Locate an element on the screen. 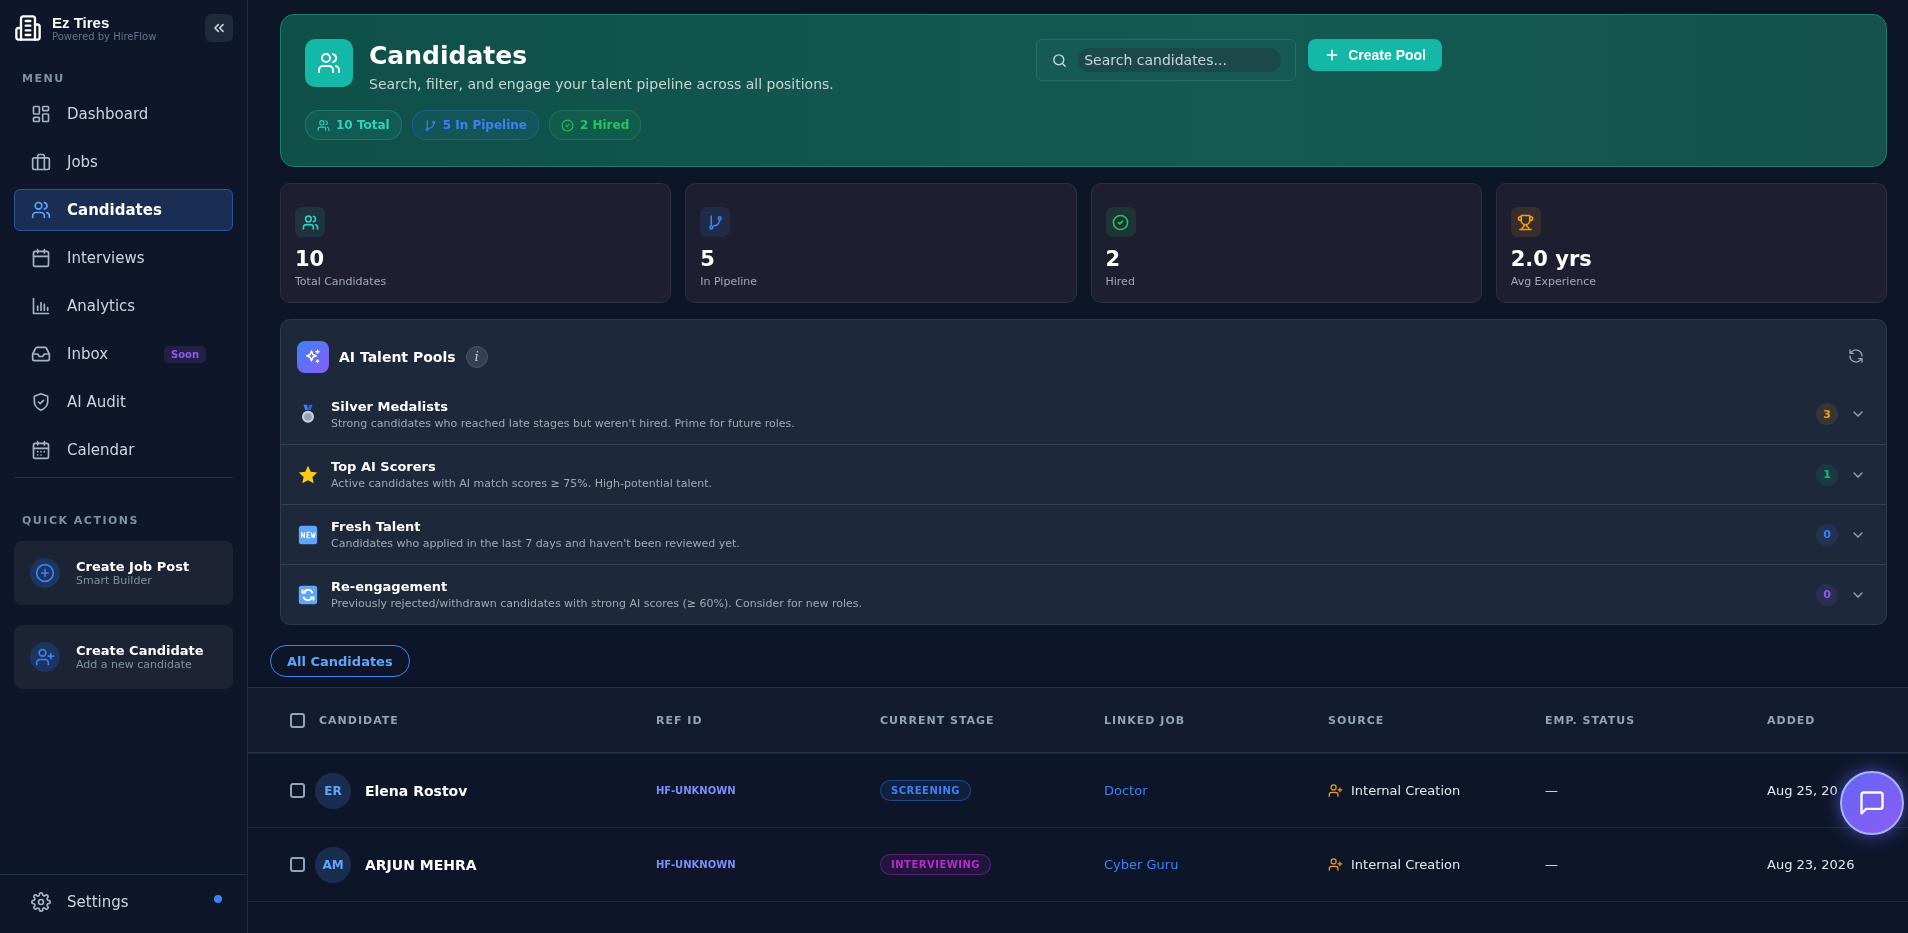  pool-row: Top AI Scorers Active candidates with AI match scores ≥ 75%. High-potential talent. 1 is located at coordinates (1083, 474).